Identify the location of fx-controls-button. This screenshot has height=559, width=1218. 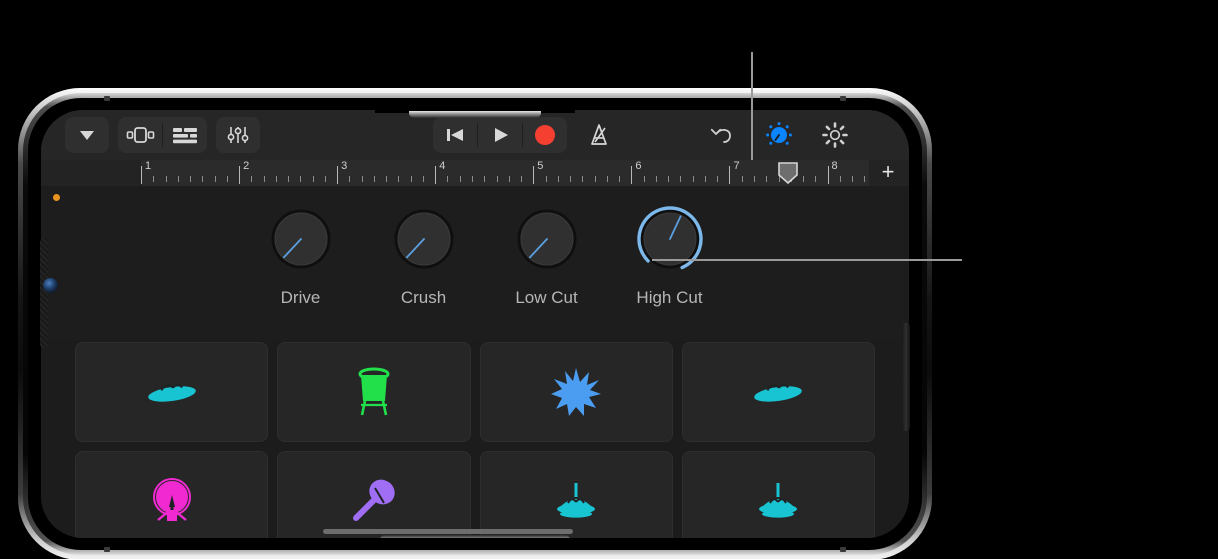
(779, 135).